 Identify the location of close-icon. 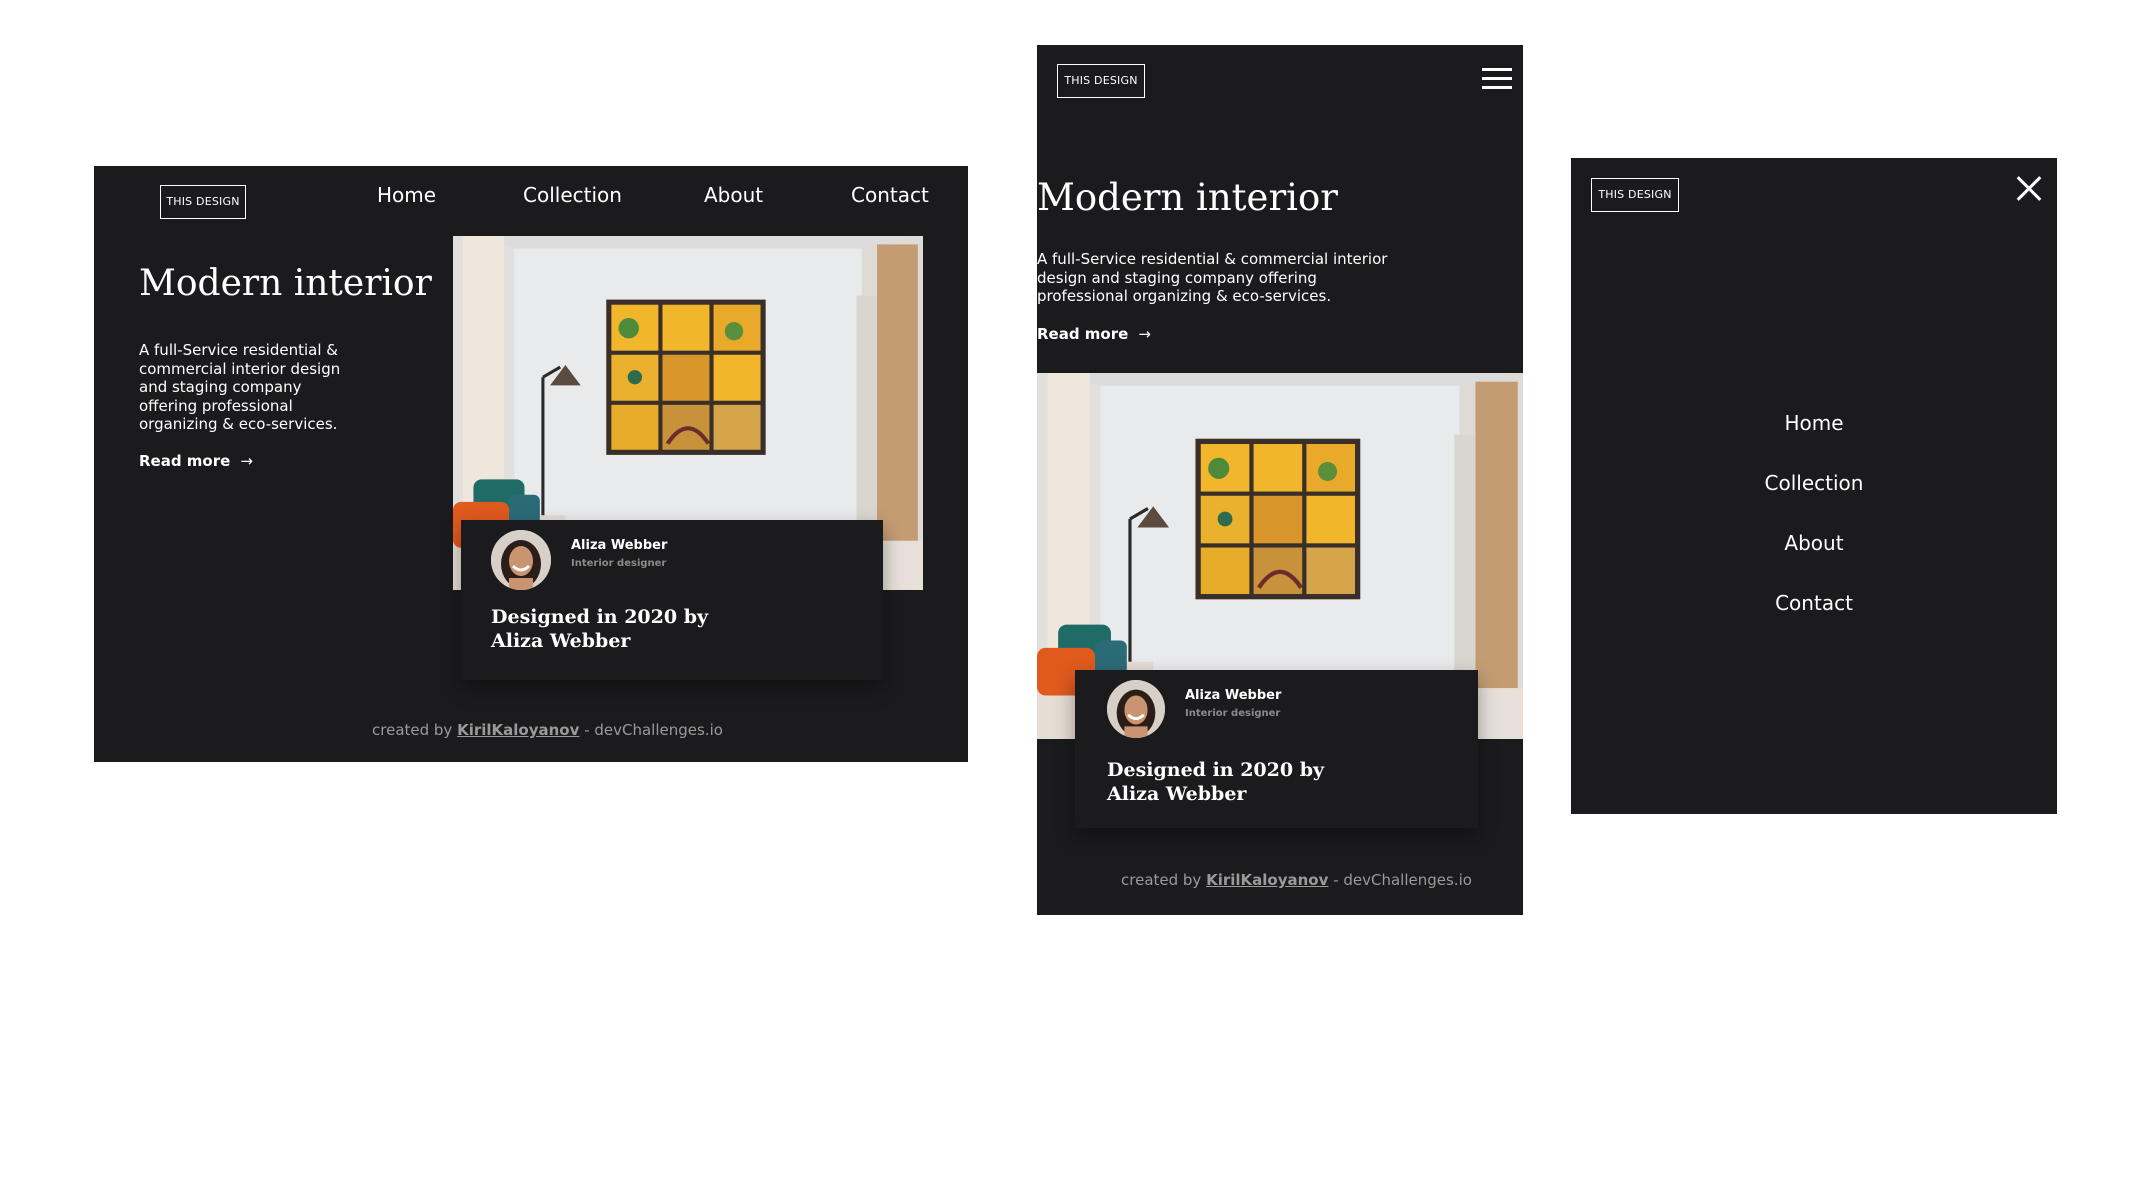
(2029, 189).